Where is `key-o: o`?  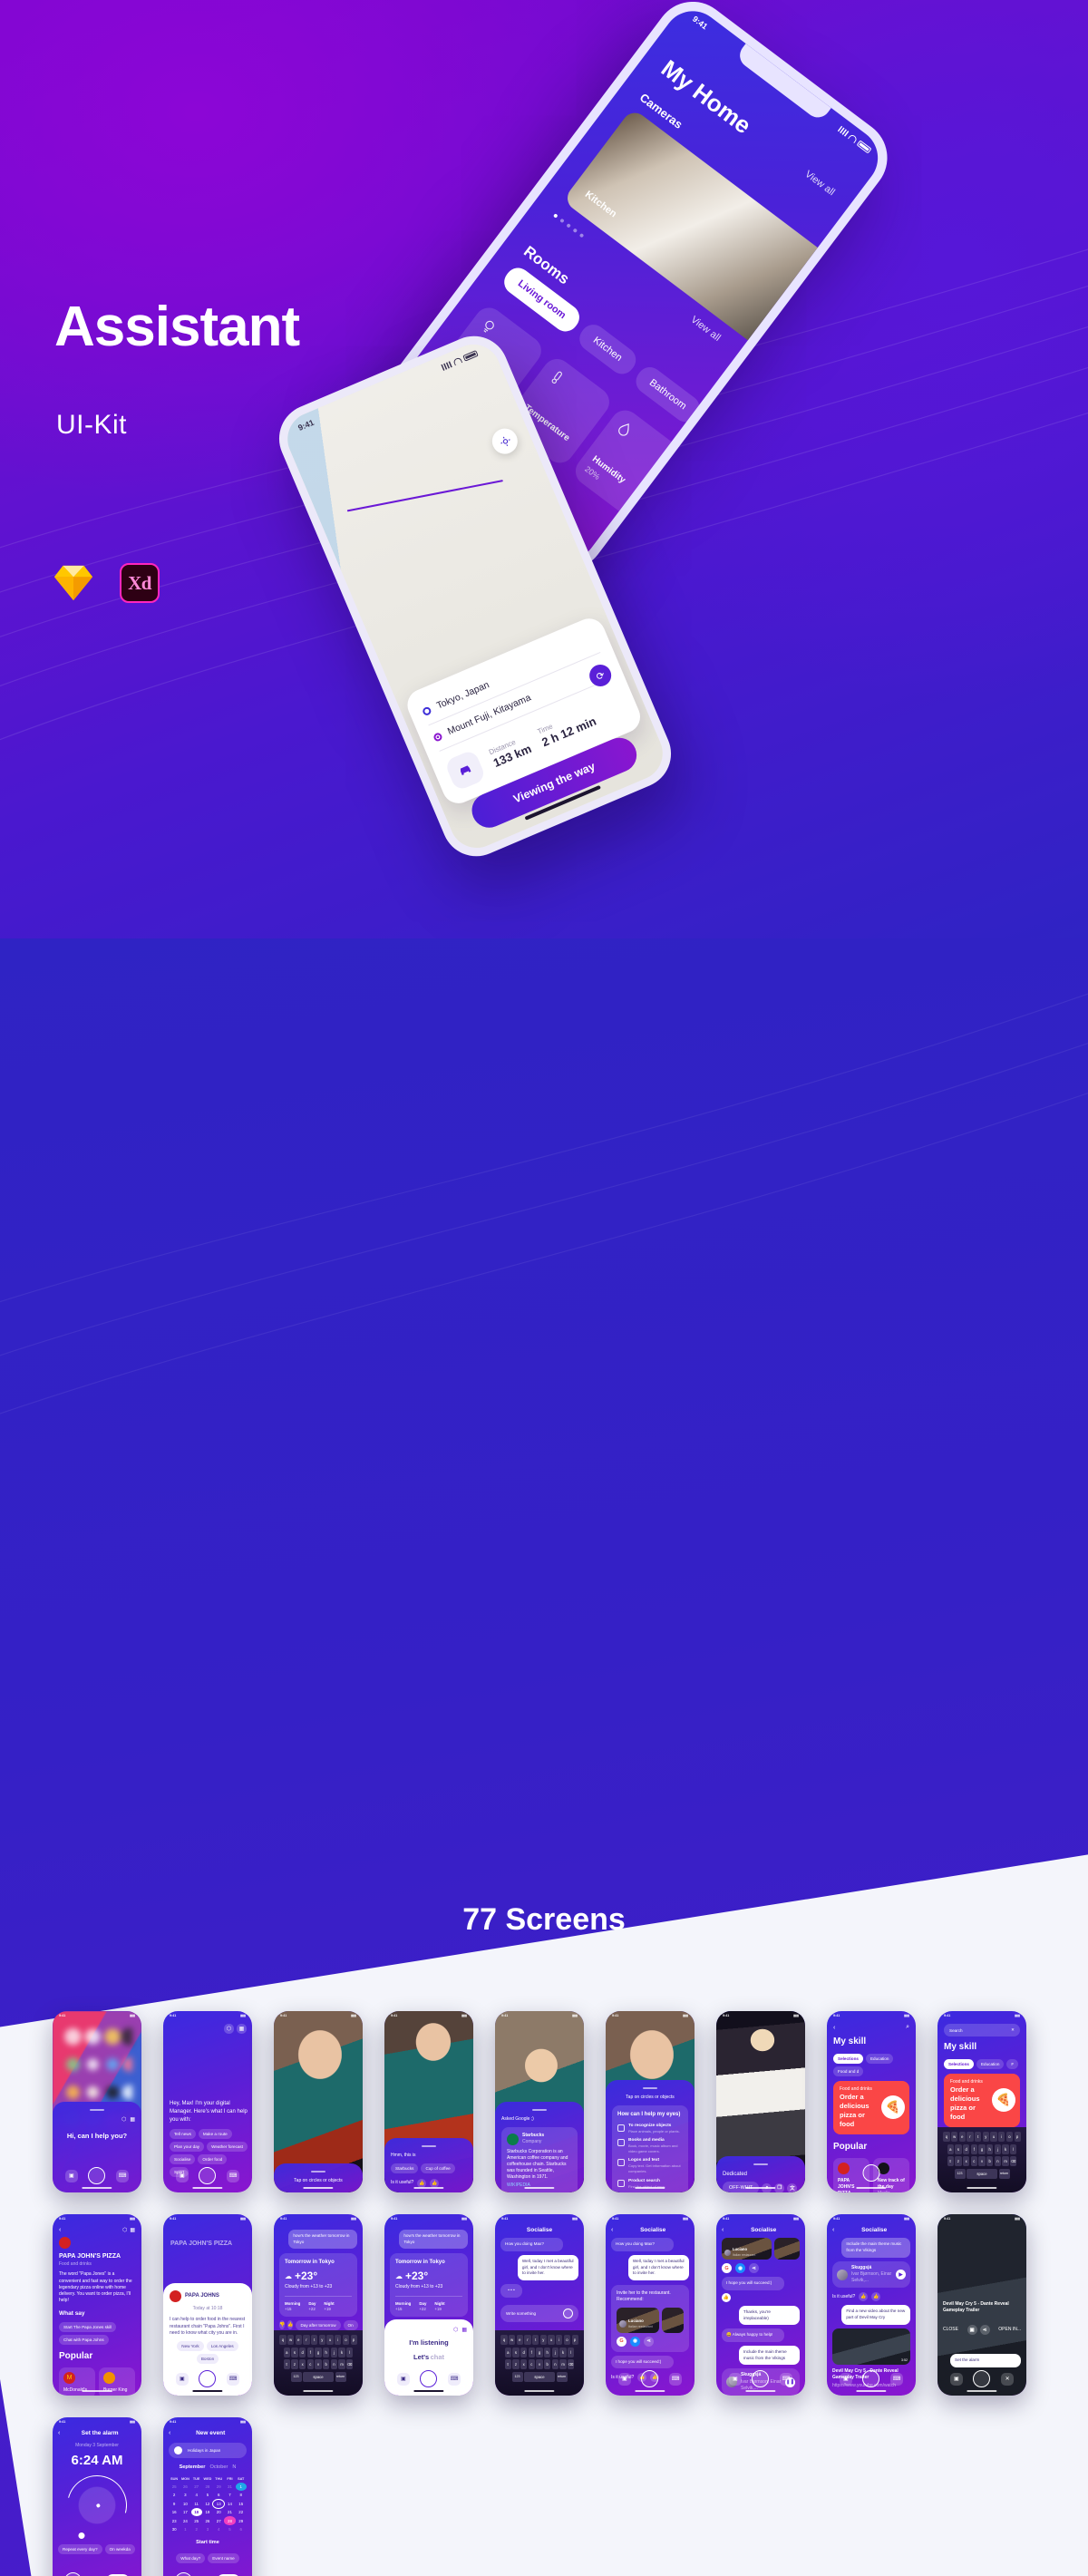
key-o: o is located at coordinates (1009, 2137).